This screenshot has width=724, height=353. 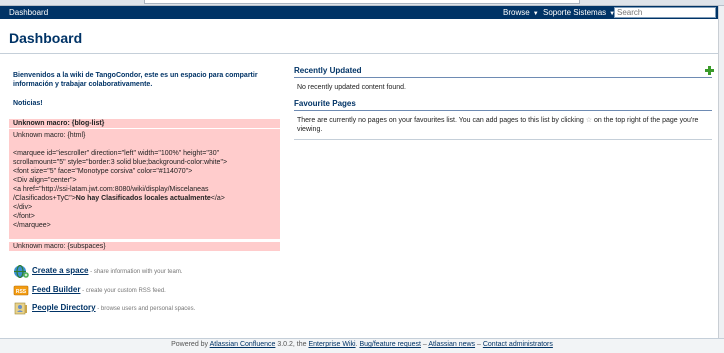 I want to click on svg-text: RSS, so click(x=21, y=292).